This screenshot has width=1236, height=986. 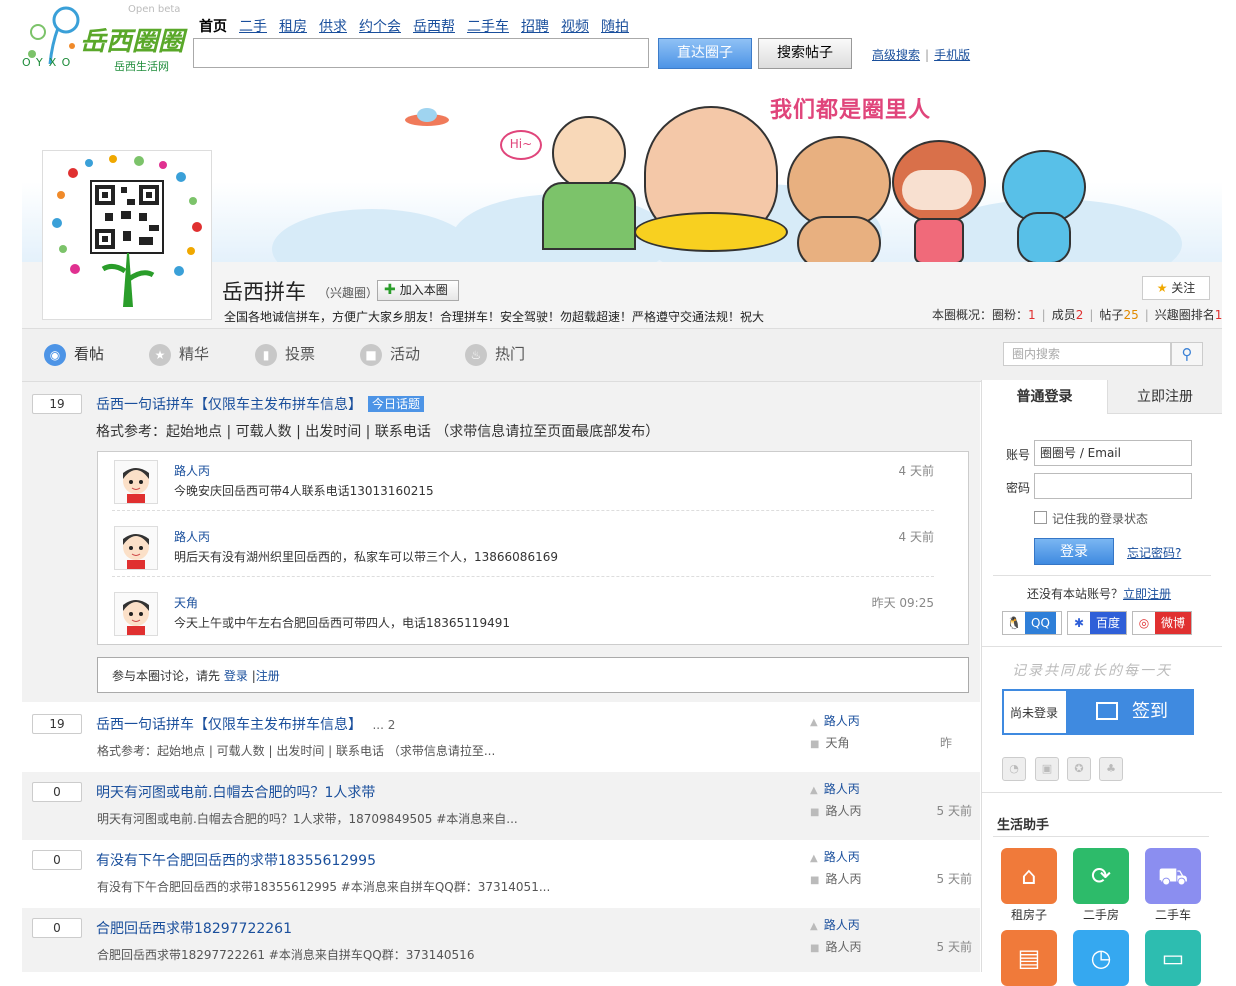 What do you see at coordinates (390, 354) in the screenshot?
I see `tab-activity: ■ 活动` at bounding box center [390, 354].